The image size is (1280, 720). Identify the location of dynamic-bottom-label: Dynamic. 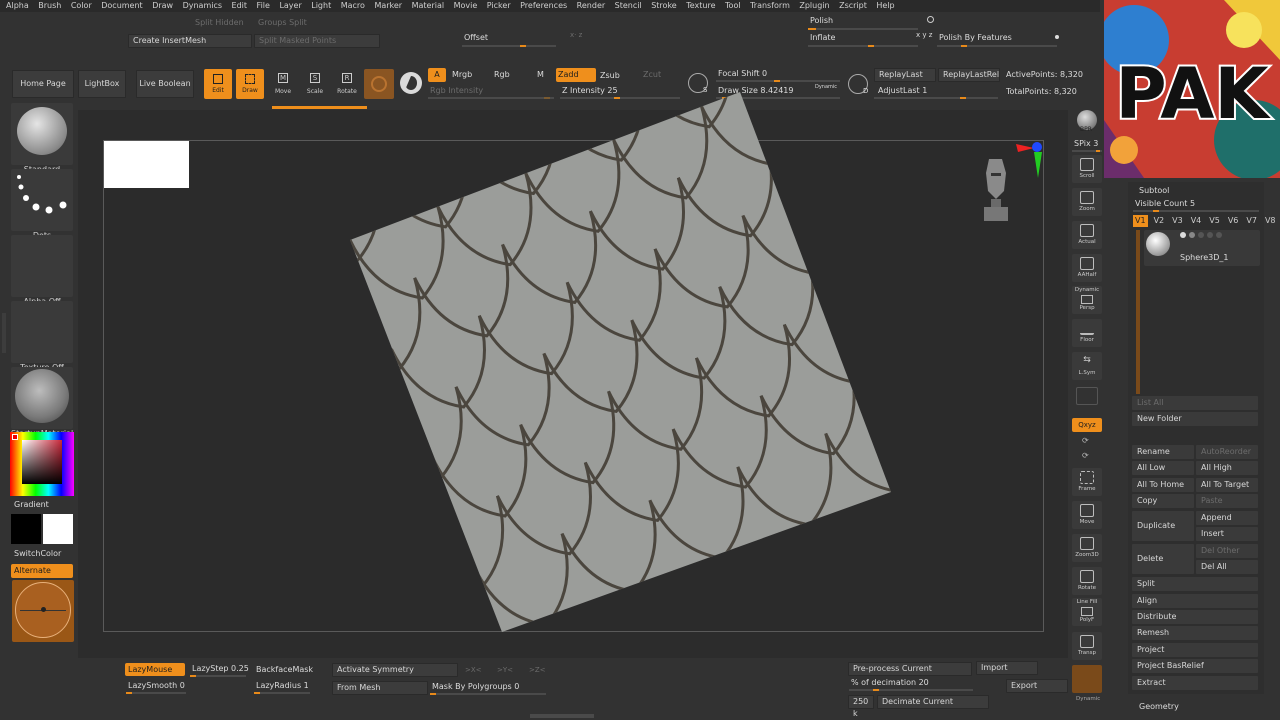
(1088, 699).